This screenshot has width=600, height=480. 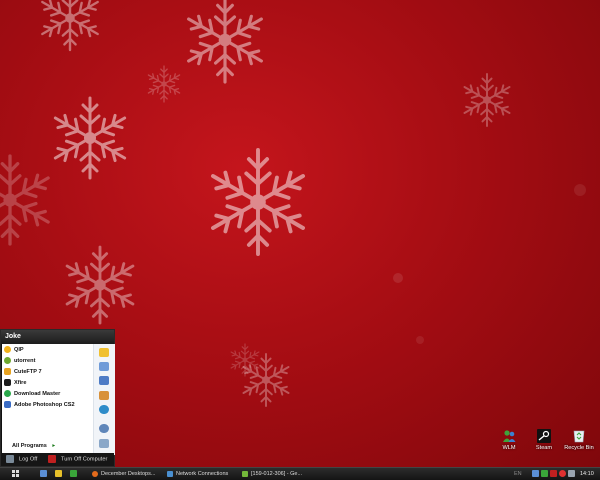 What do you see at coordinates (73, 473) in the screenshot?
I see `quicklaunch-media-icon` at bounding box center [73, 473].